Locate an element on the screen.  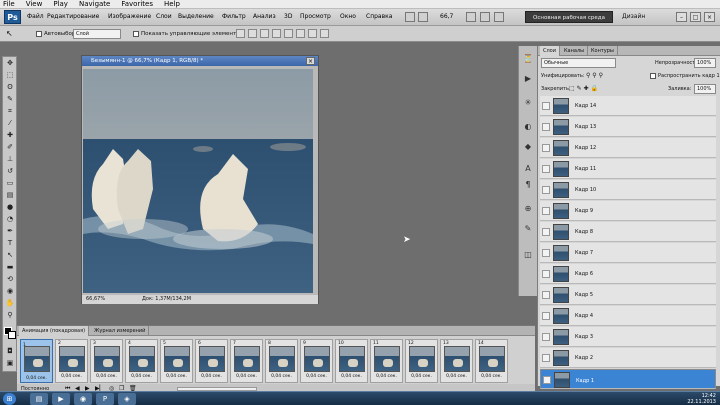
3d-rotate-icon: ⟲ is located at coordinates (10, 279).